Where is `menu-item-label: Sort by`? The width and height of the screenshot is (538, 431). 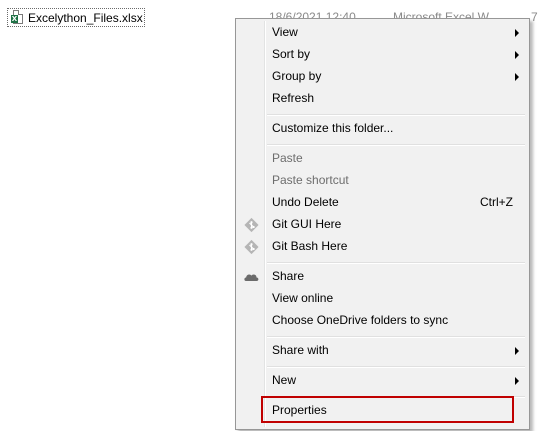 menu-item-label: Sort by is located at coordinates (291, 54).